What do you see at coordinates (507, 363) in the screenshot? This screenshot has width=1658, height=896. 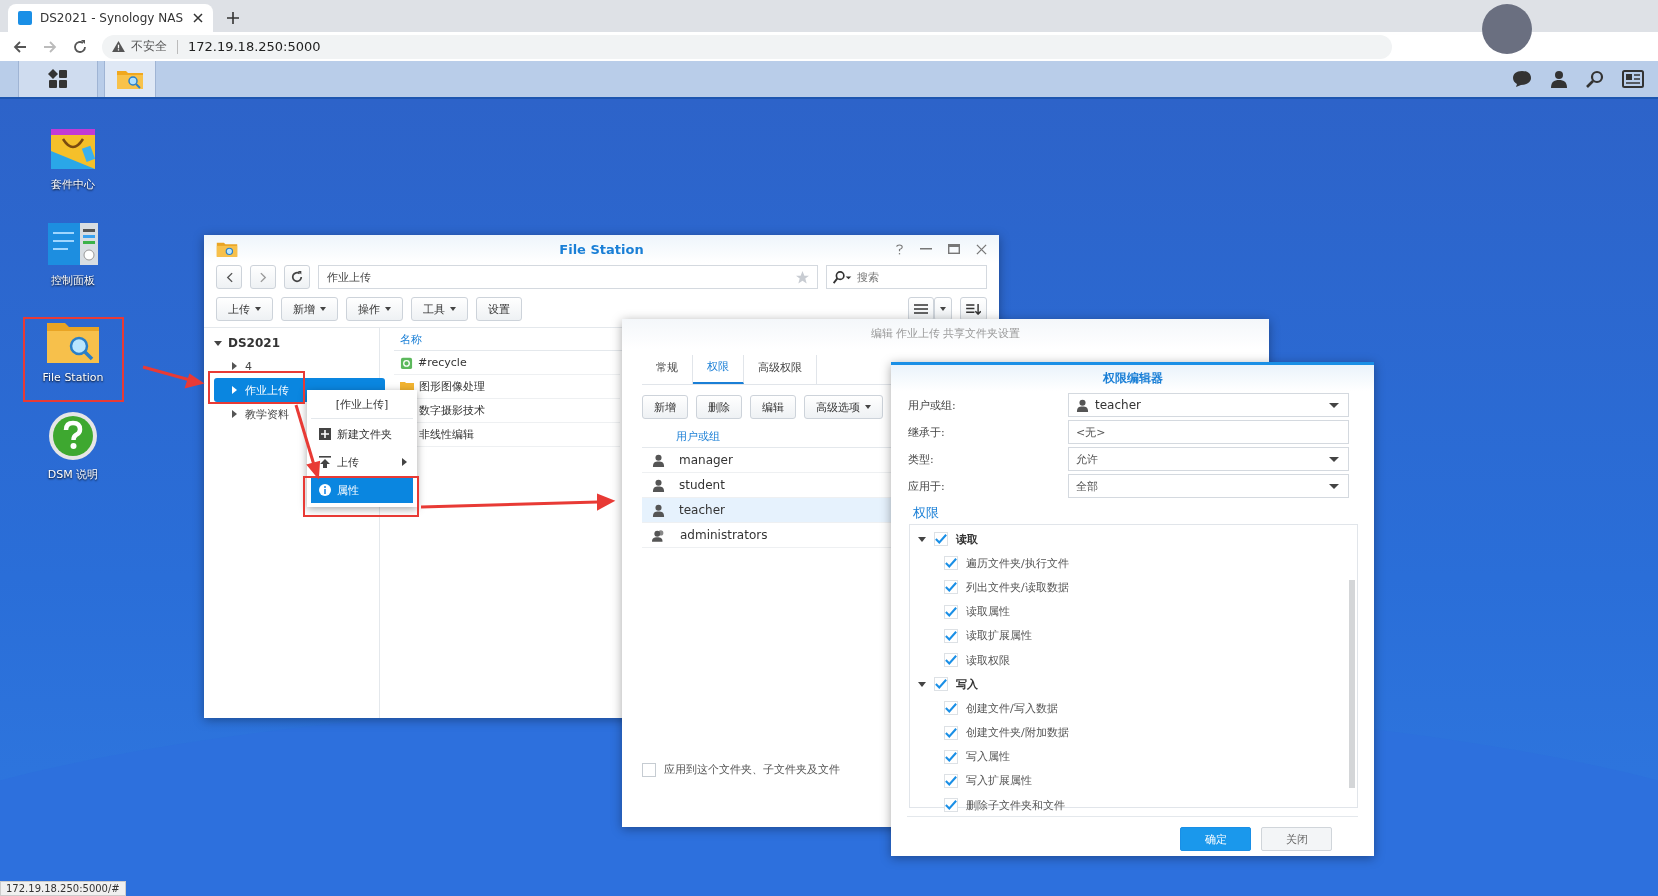 I see `file-row: #recycle` at bounding box center [507, 363].